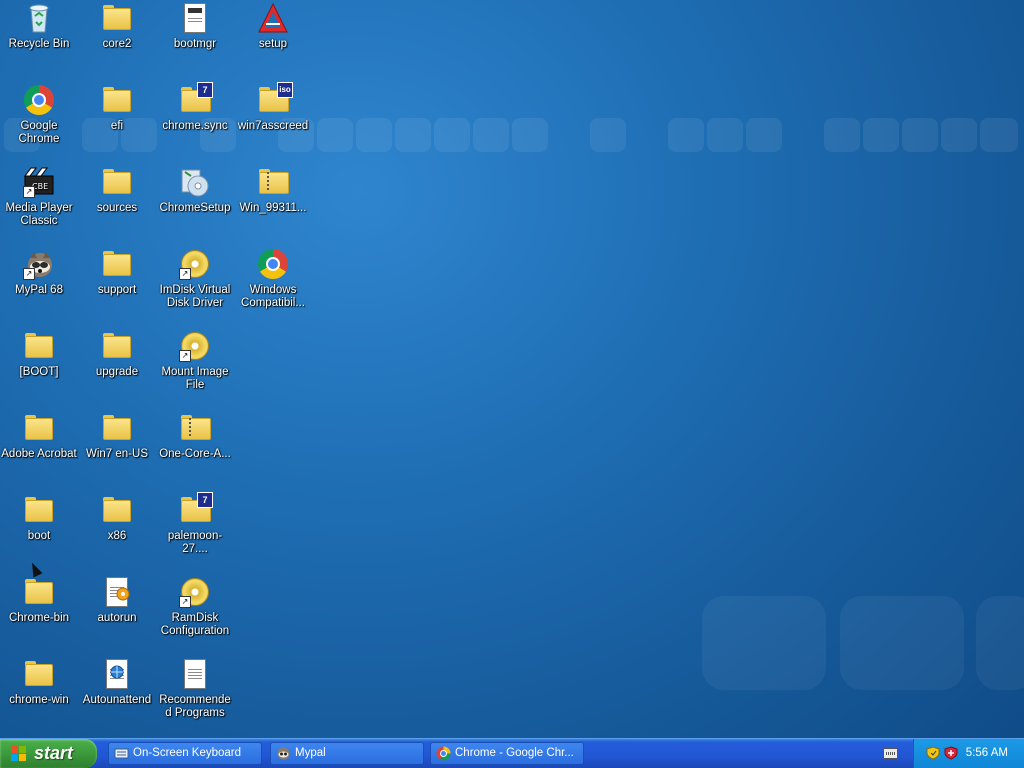 The image size is (1024, 768). I want to click on desktop-icon-chromesetup: ChromeSetup, so click(195, 190).